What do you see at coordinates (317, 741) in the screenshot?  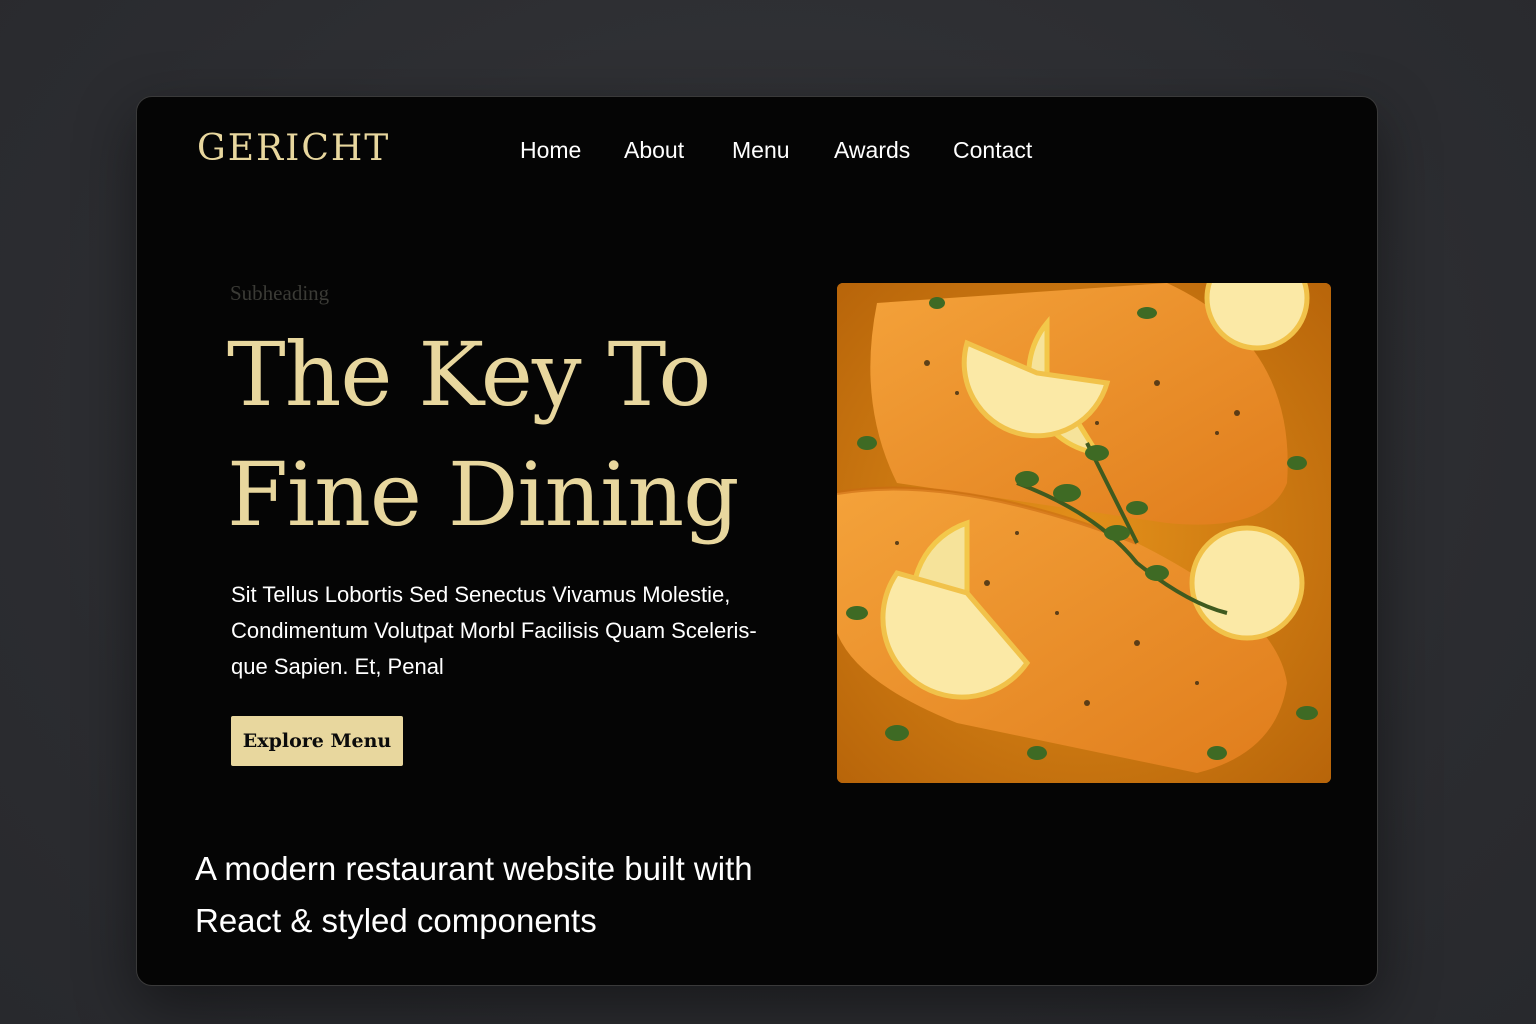 I see `explore-menu-button: Explore Menu` at bounding box center [317, 741].